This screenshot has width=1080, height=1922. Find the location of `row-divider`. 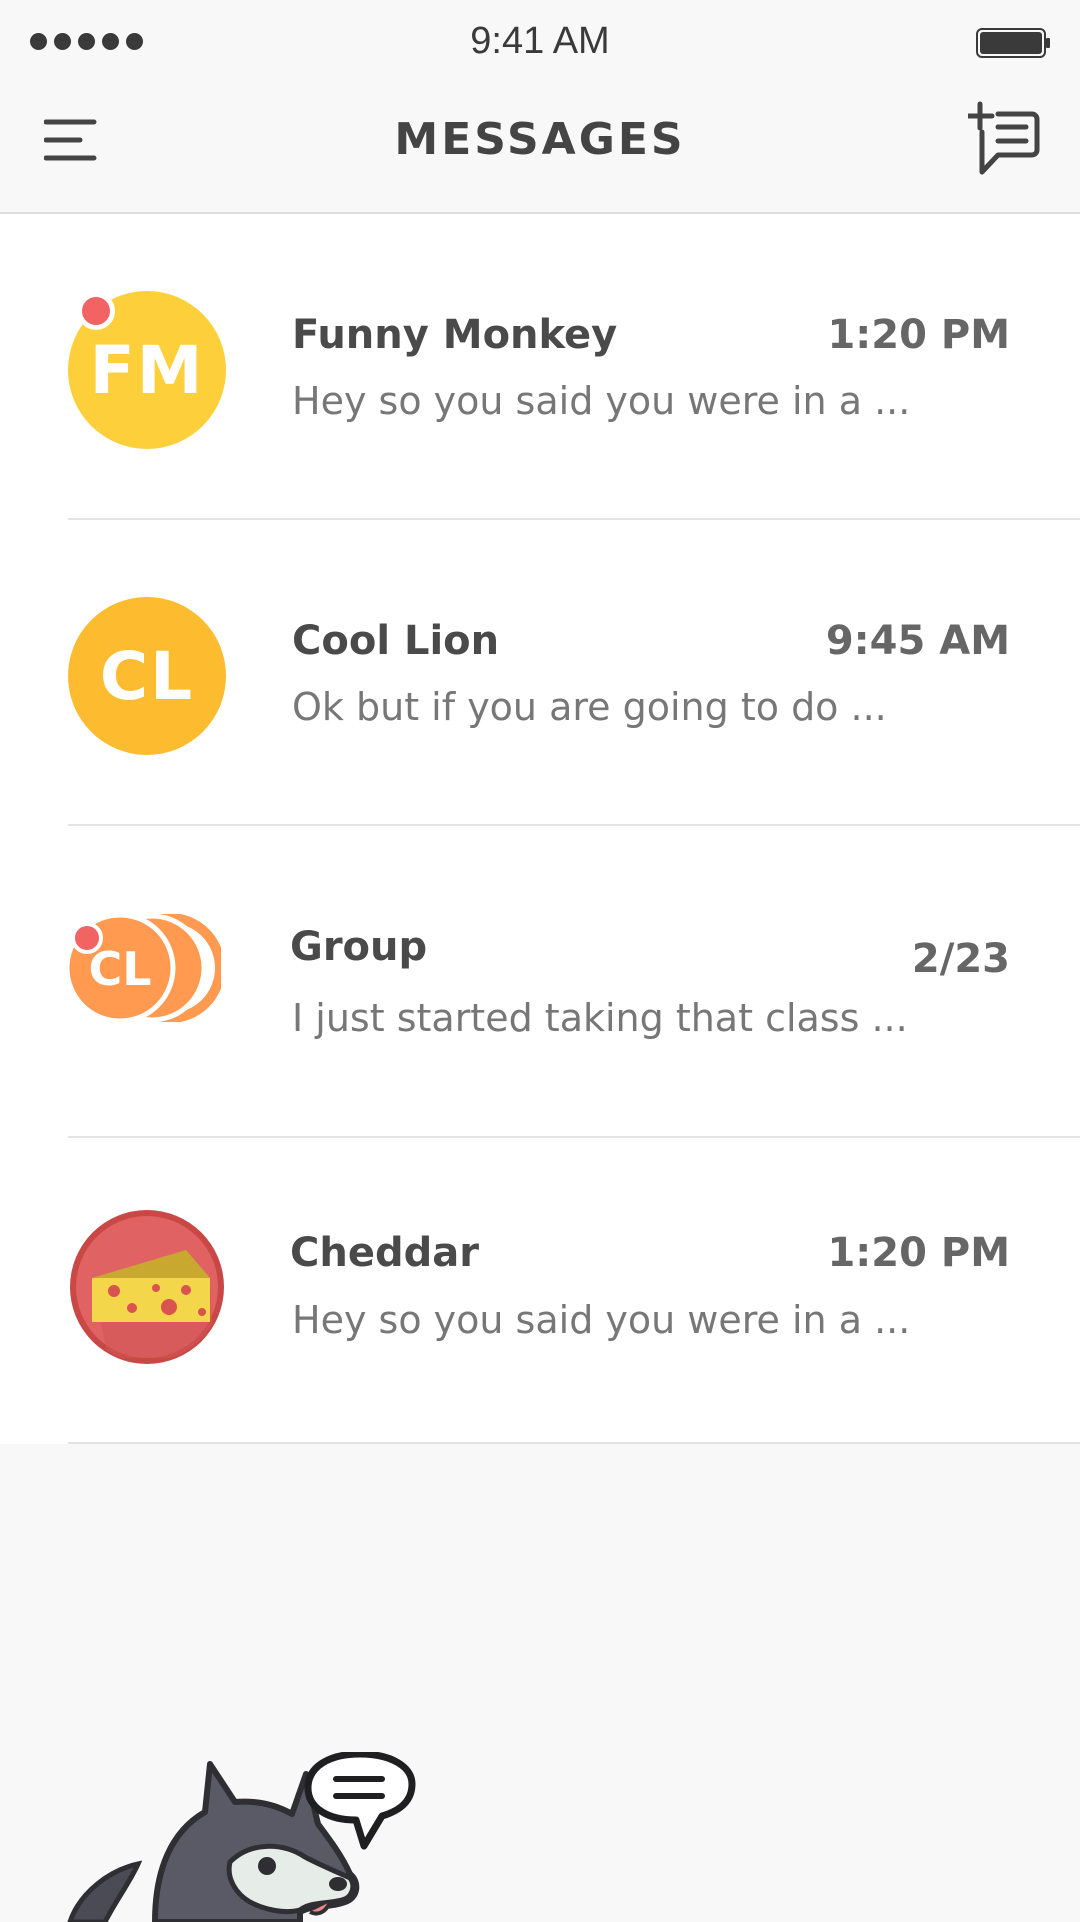

row-divider is located at coordinates (574, 1443).